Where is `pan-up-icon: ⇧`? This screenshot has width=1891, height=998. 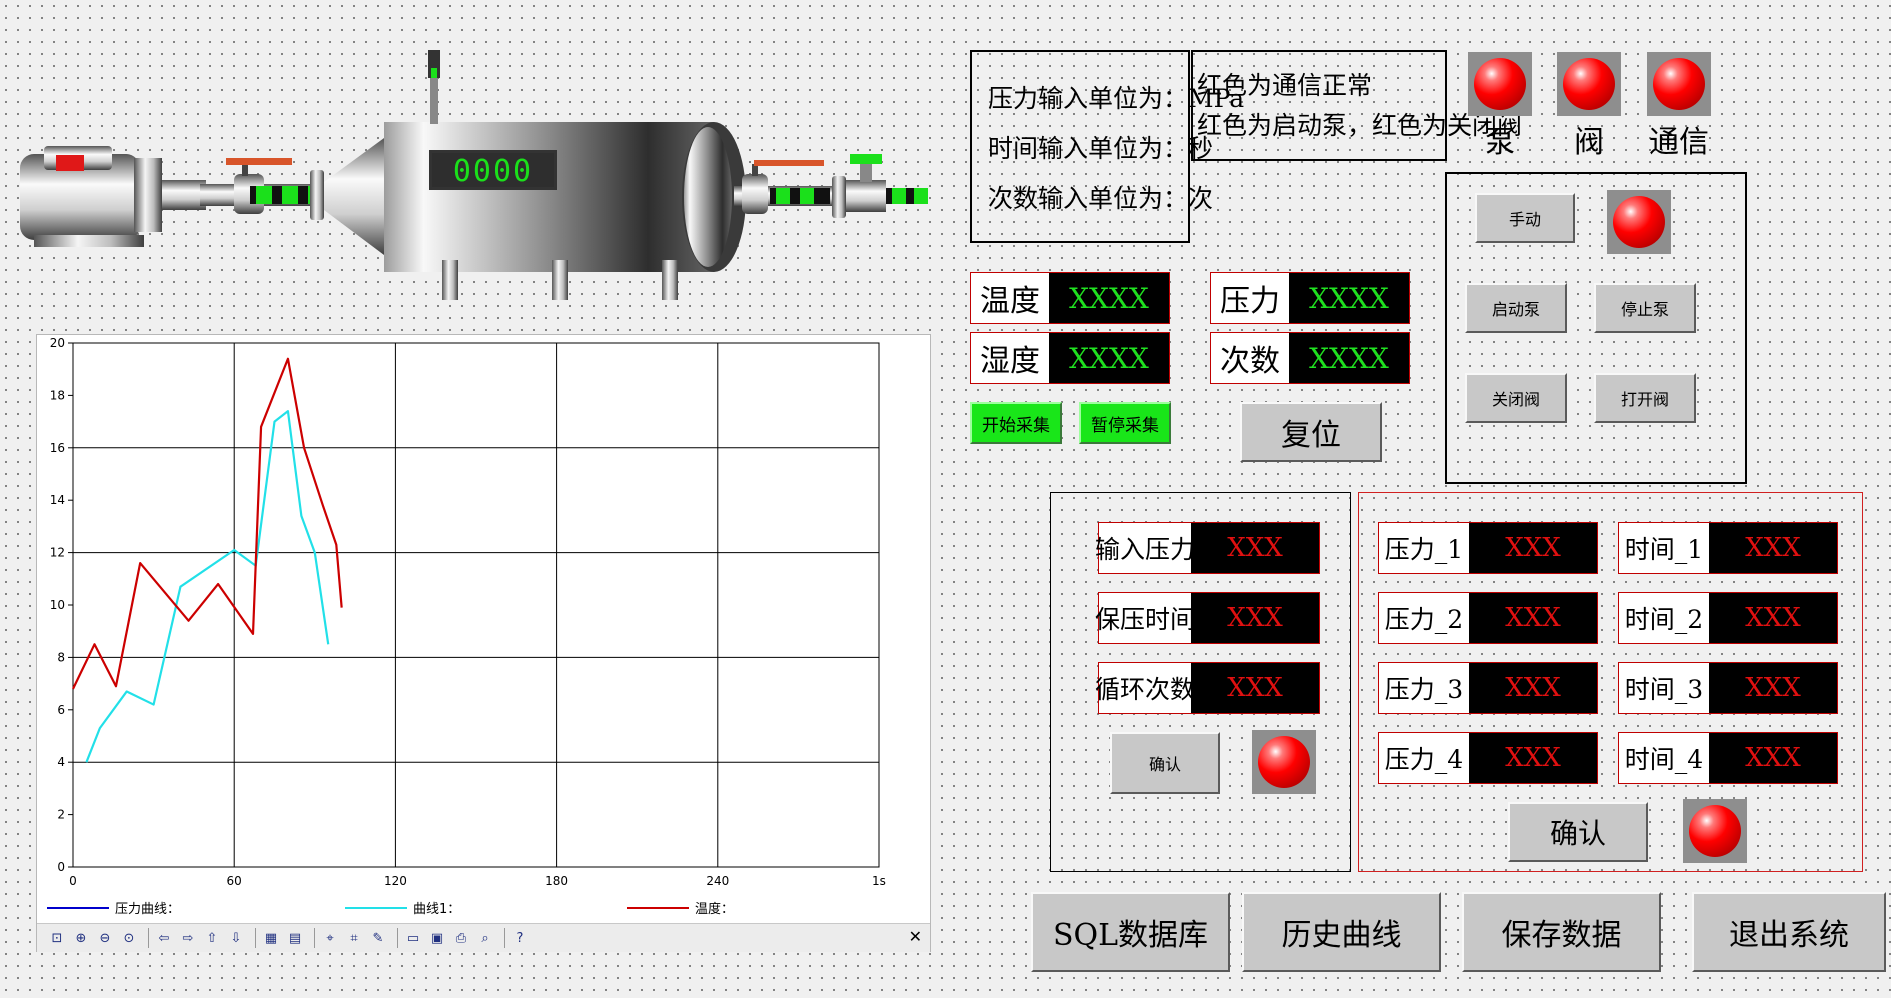 pan-up-icon: ⇧ is located at coordinates (212, 938).